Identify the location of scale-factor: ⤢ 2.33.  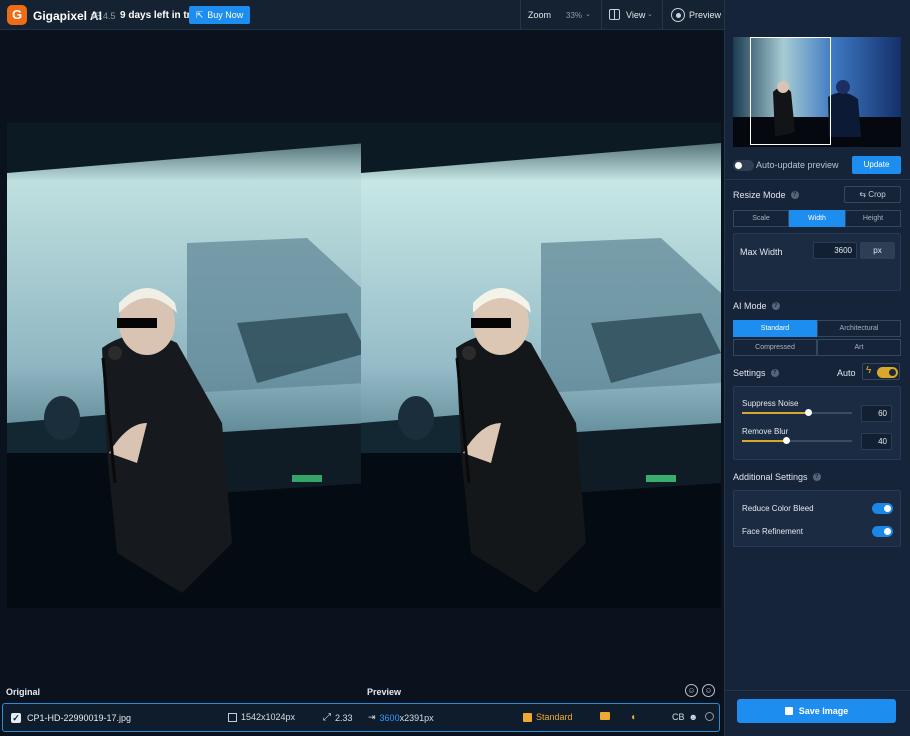
(338, 717).